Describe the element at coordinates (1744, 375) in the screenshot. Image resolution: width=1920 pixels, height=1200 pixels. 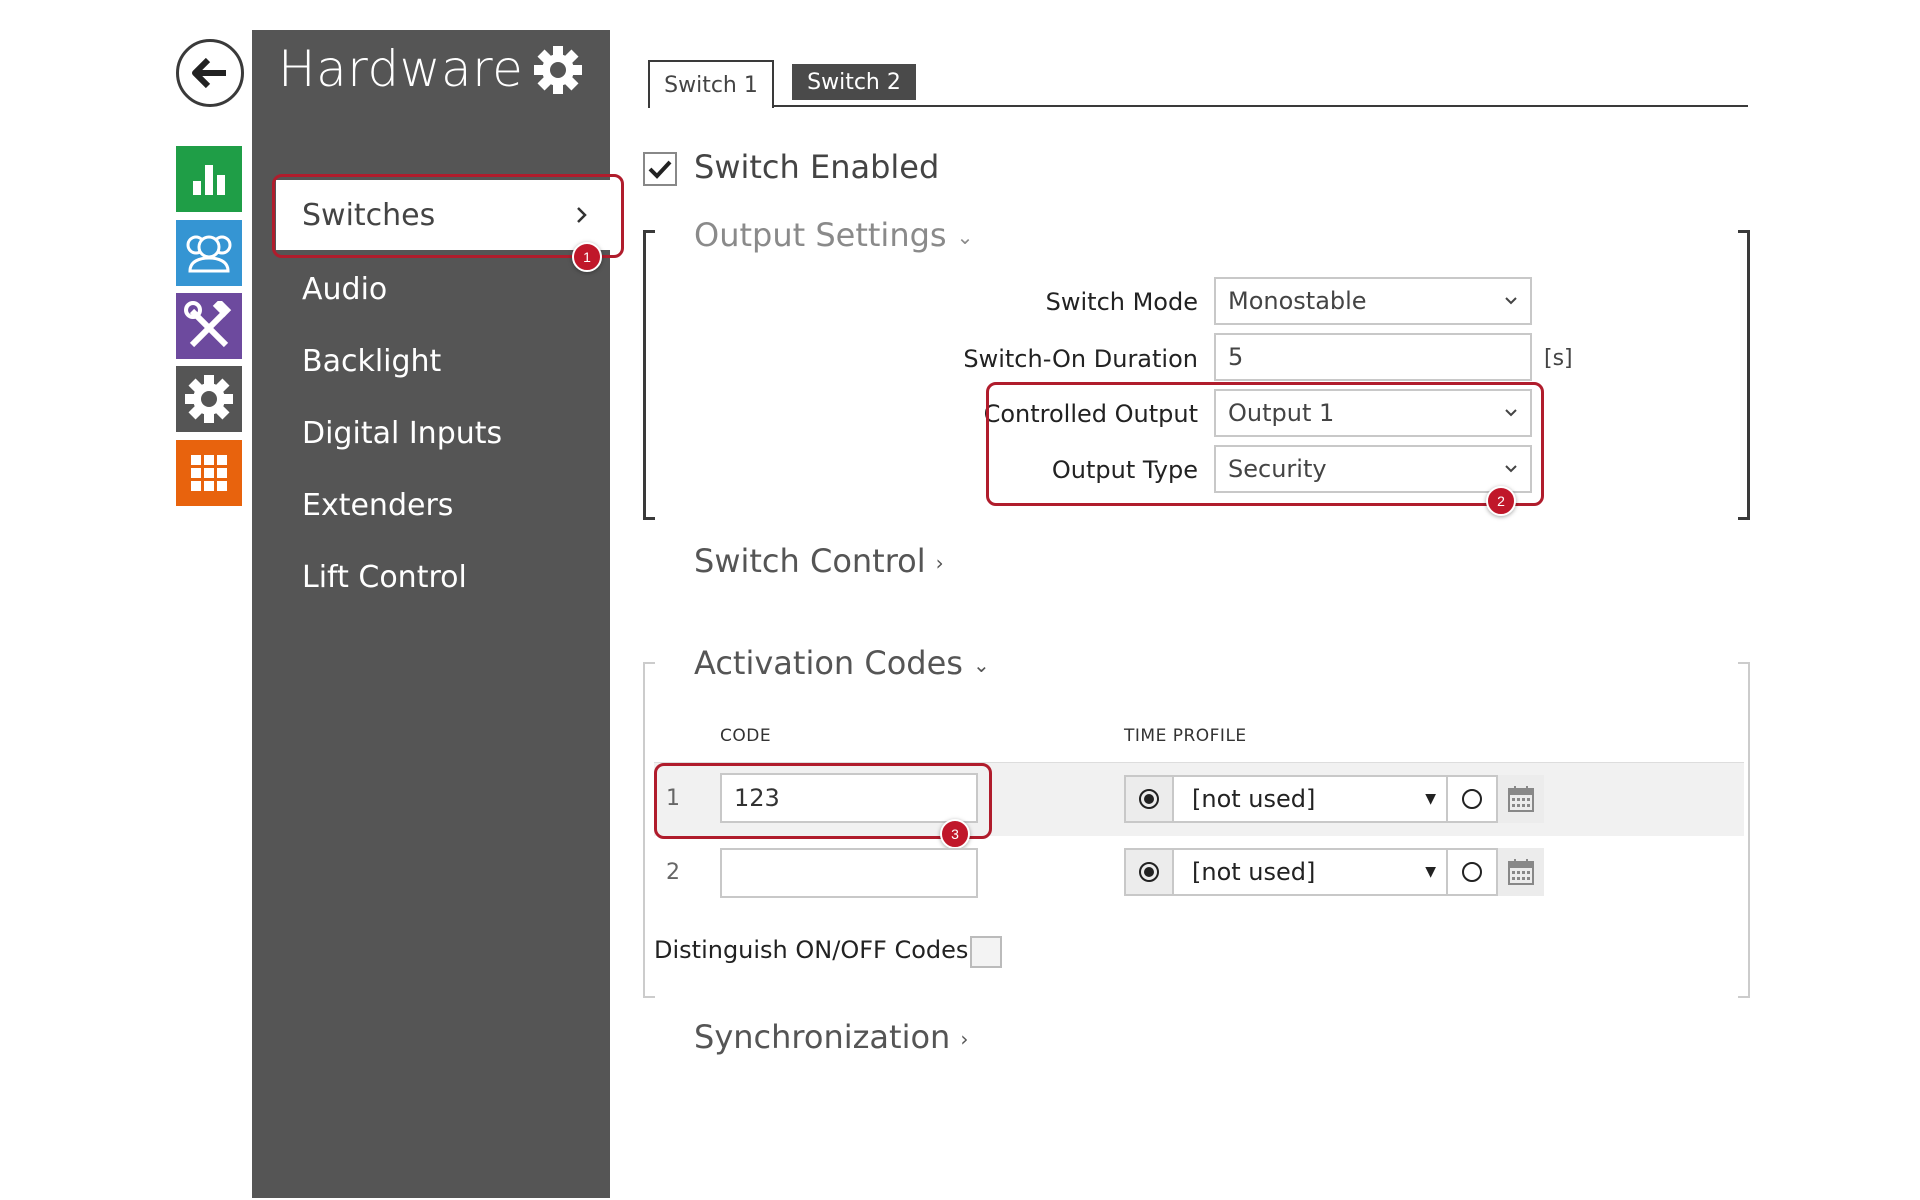
I see `section-bracket-right` at that location.